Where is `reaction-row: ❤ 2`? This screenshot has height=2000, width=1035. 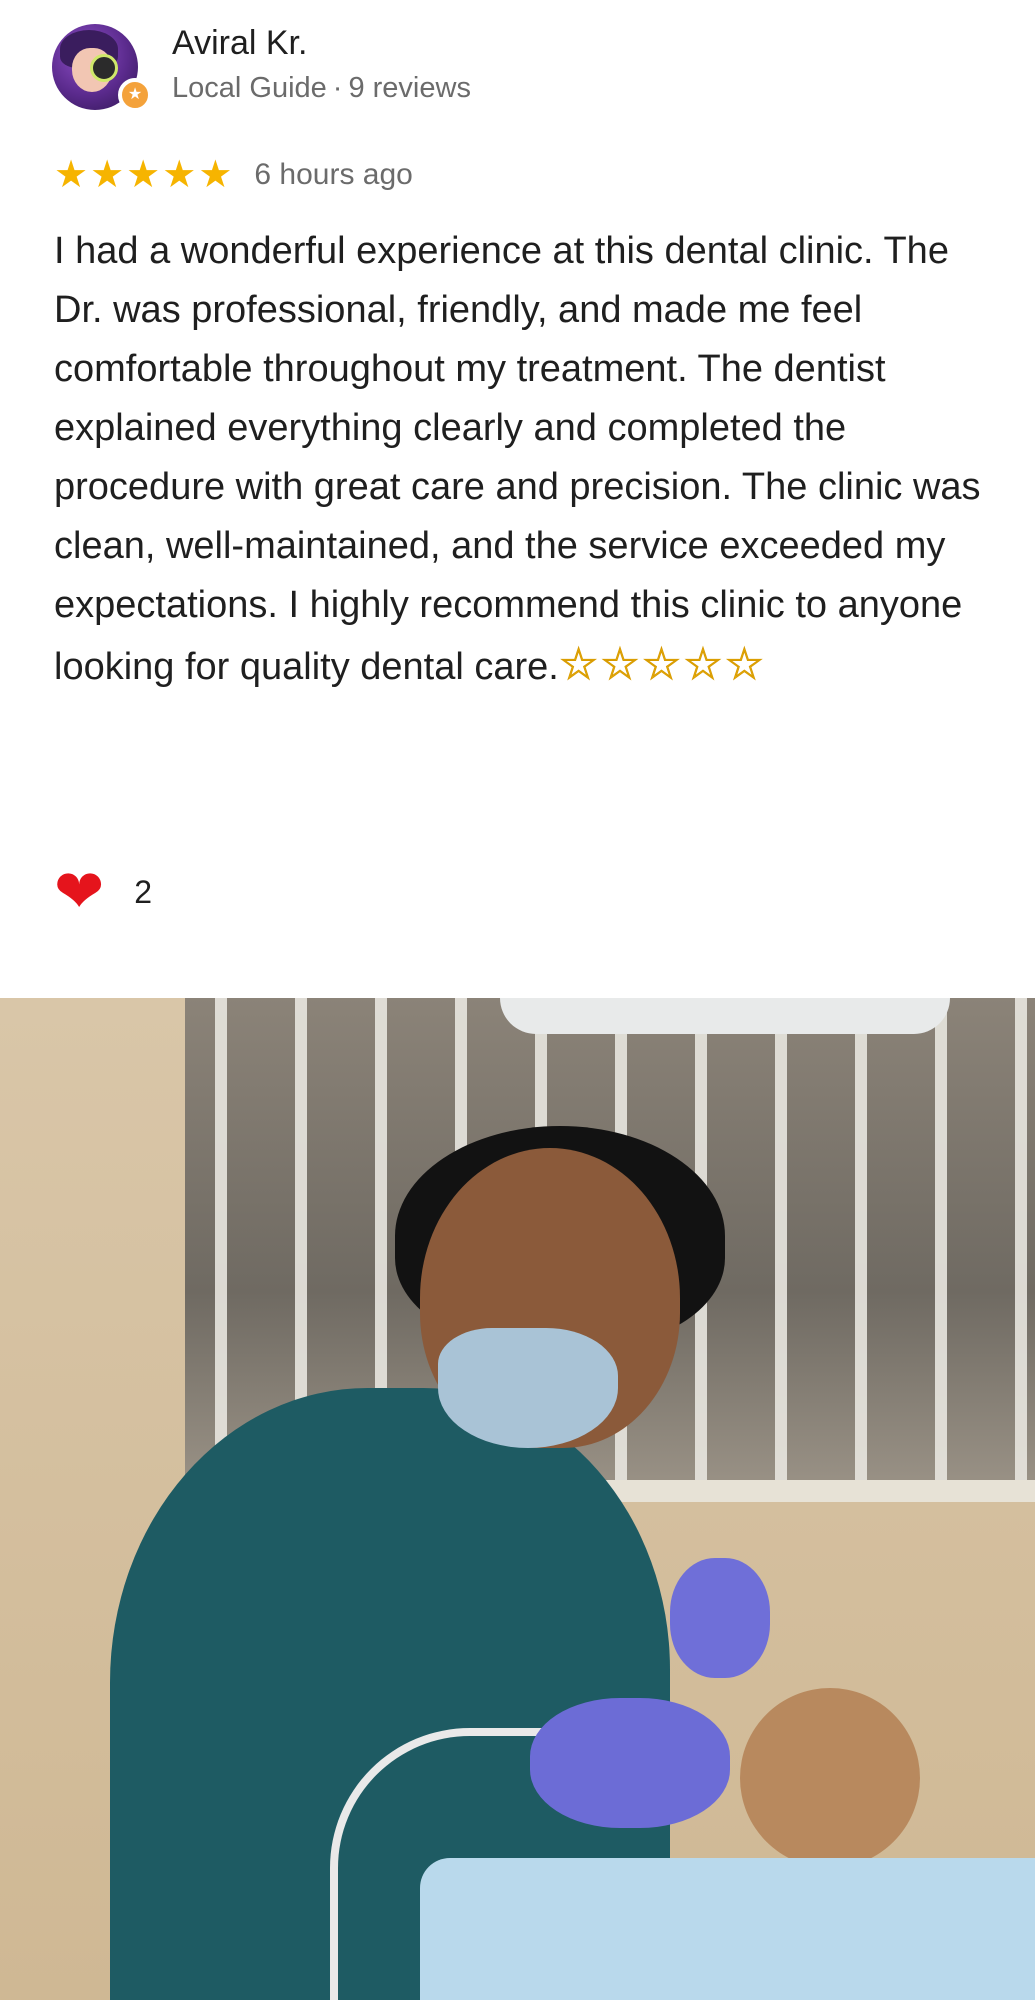
reaction-row: ❤ 2 is located at coordinates (103, 892).